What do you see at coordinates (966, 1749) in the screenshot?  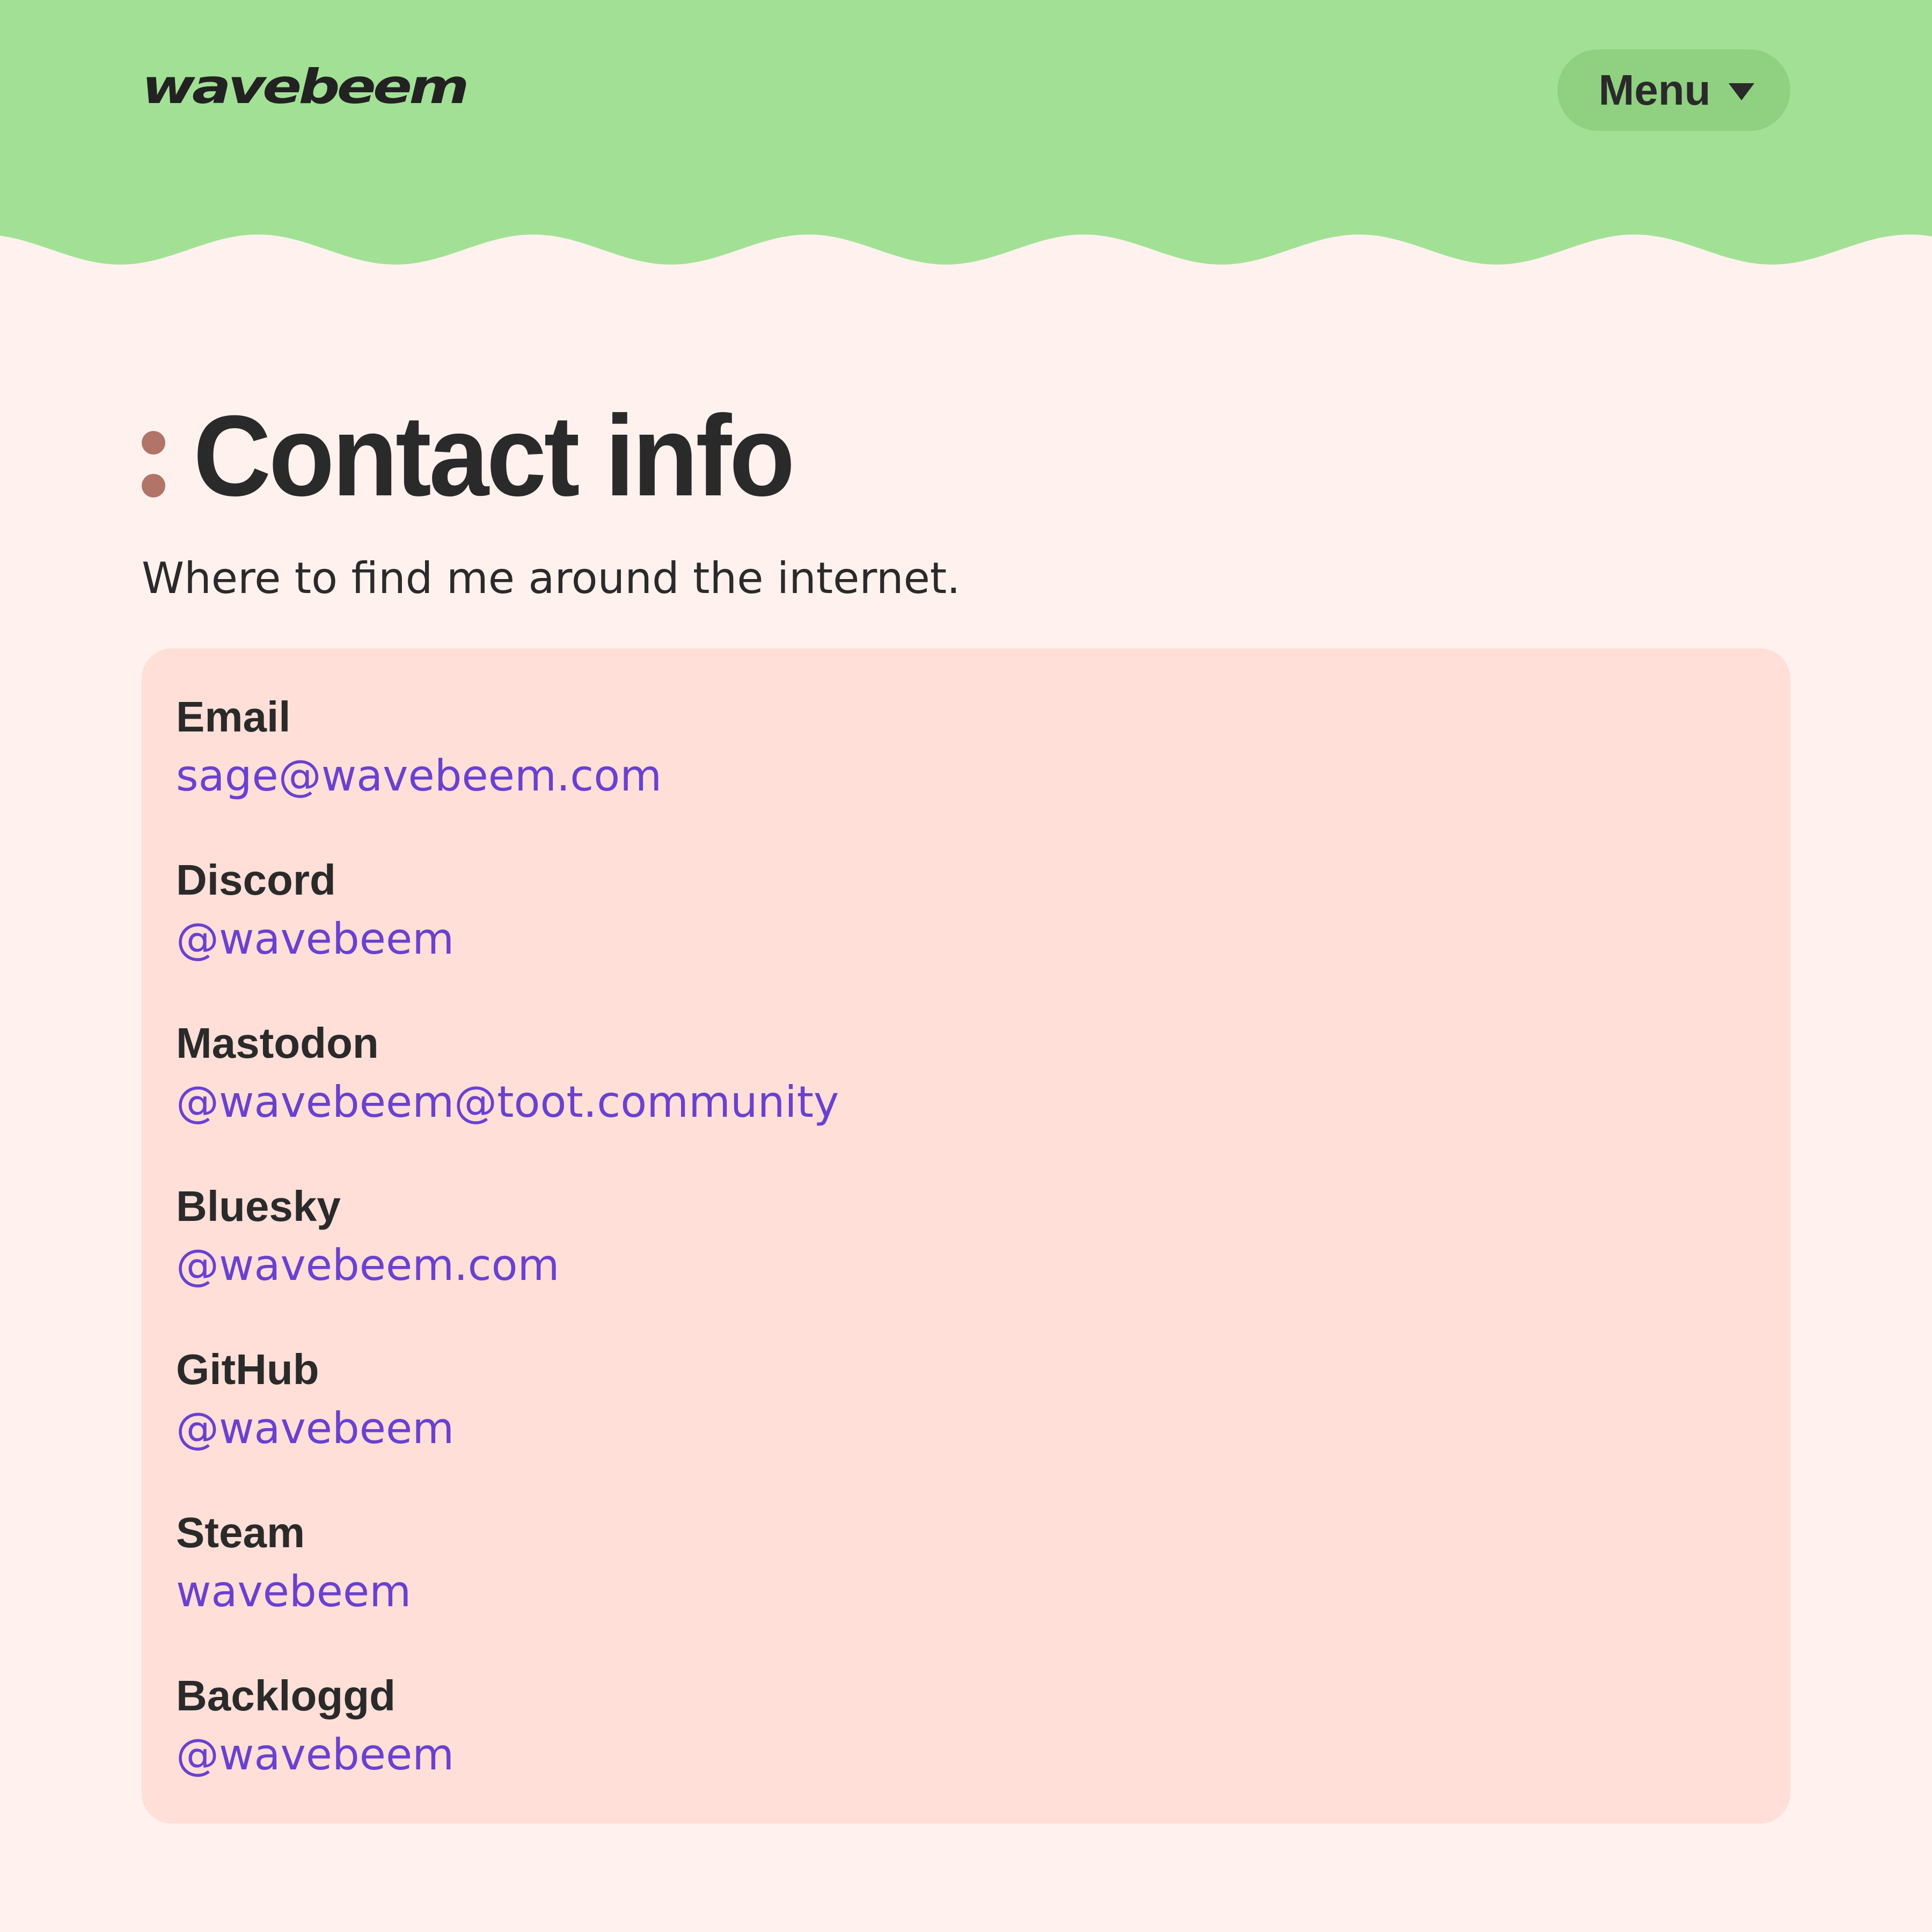 I see `contact-item-backloggd: Backloggd @wavebeem` at bounding box center [966, 1749].